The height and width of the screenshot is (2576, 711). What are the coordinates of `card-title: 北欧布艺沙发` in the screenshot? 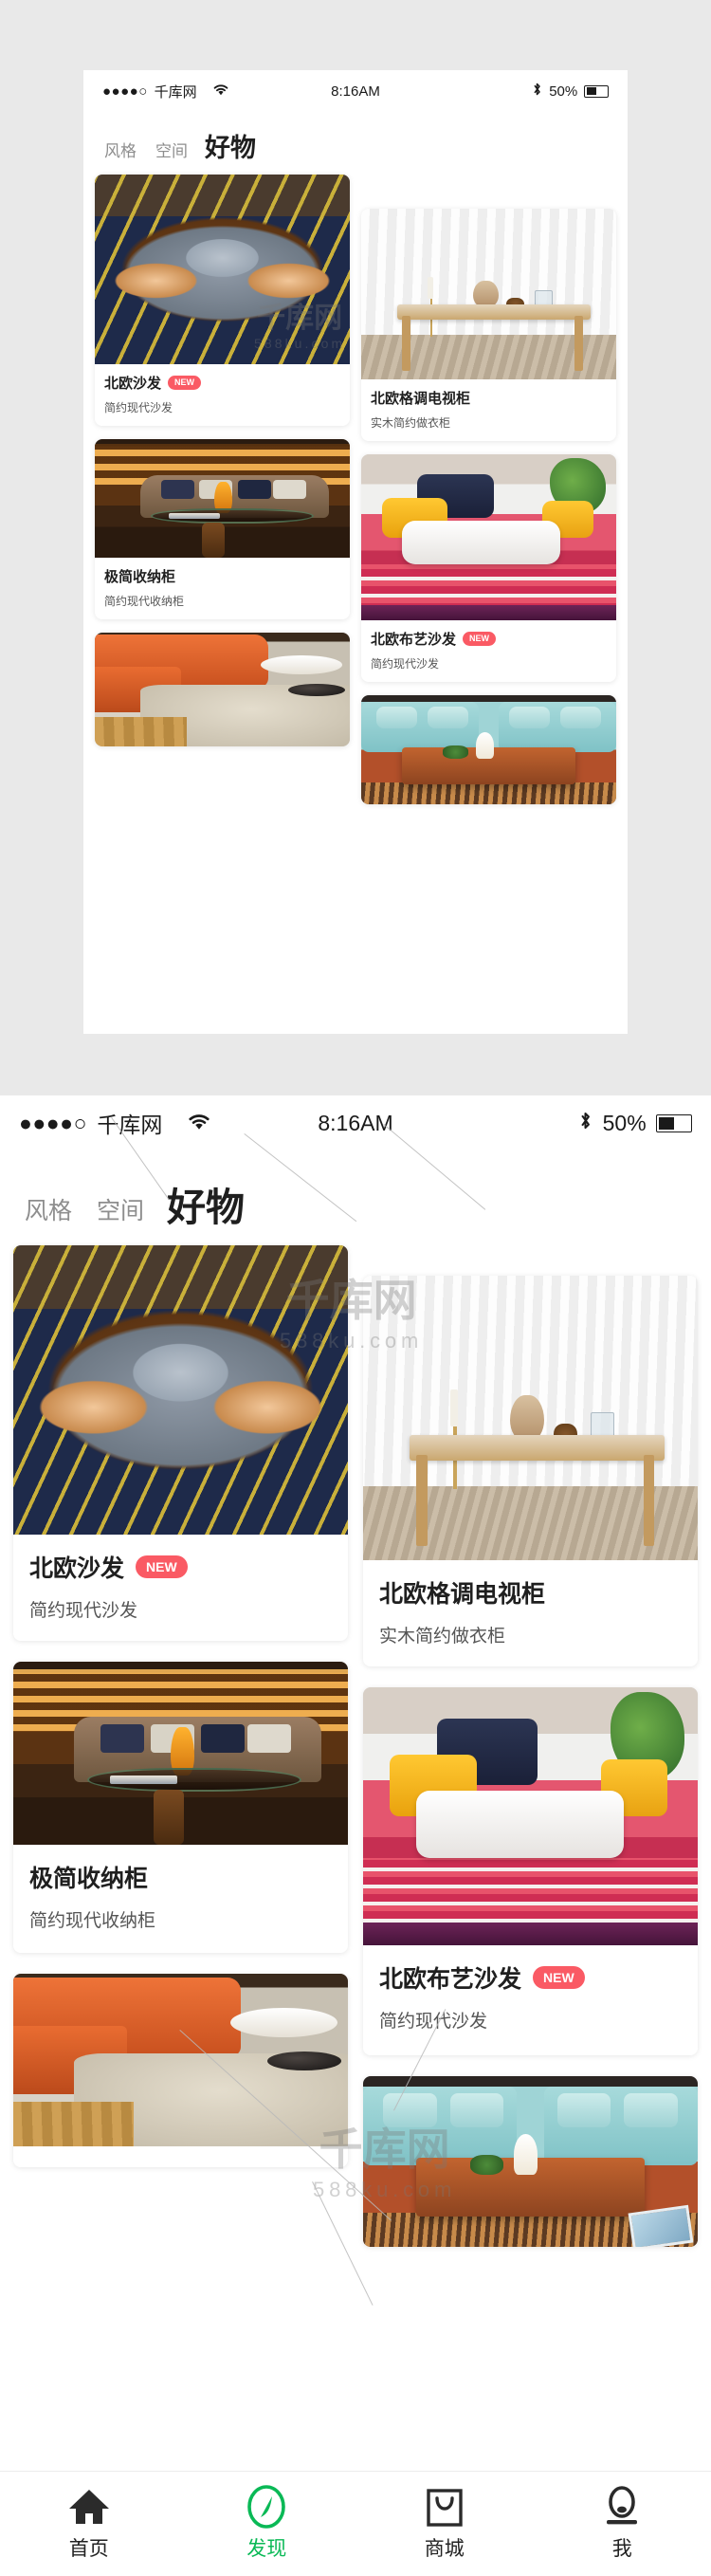 It's located at (450, 1979).